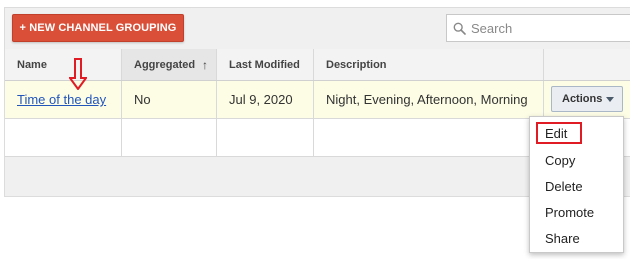  I want to click on column-header-label: Description, so click(356, 64).